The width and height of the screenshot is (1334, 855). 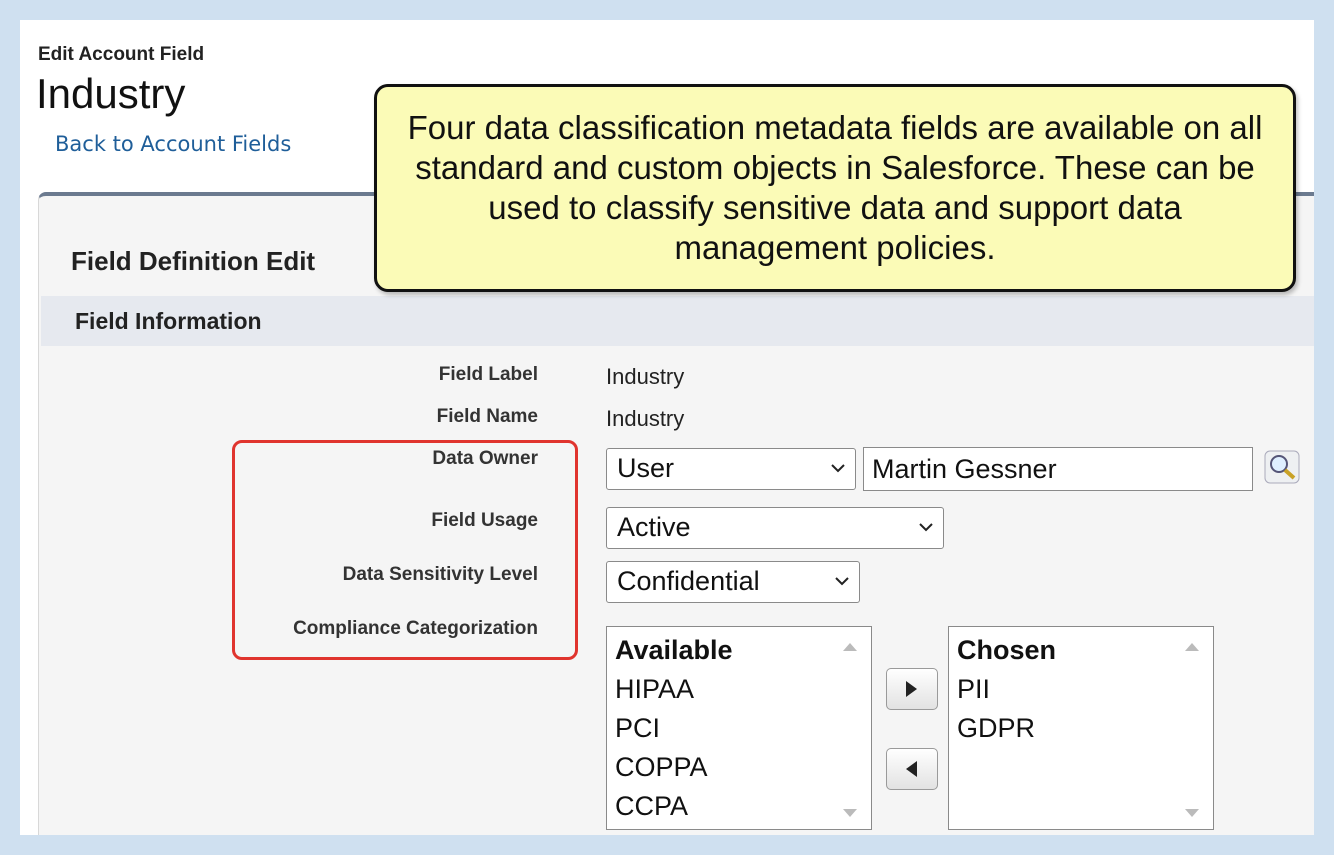 What do you see at coordinates (646, 468) in the screenshot?
I see `data-owner-type-value: User` at bounding box center [646, 468].